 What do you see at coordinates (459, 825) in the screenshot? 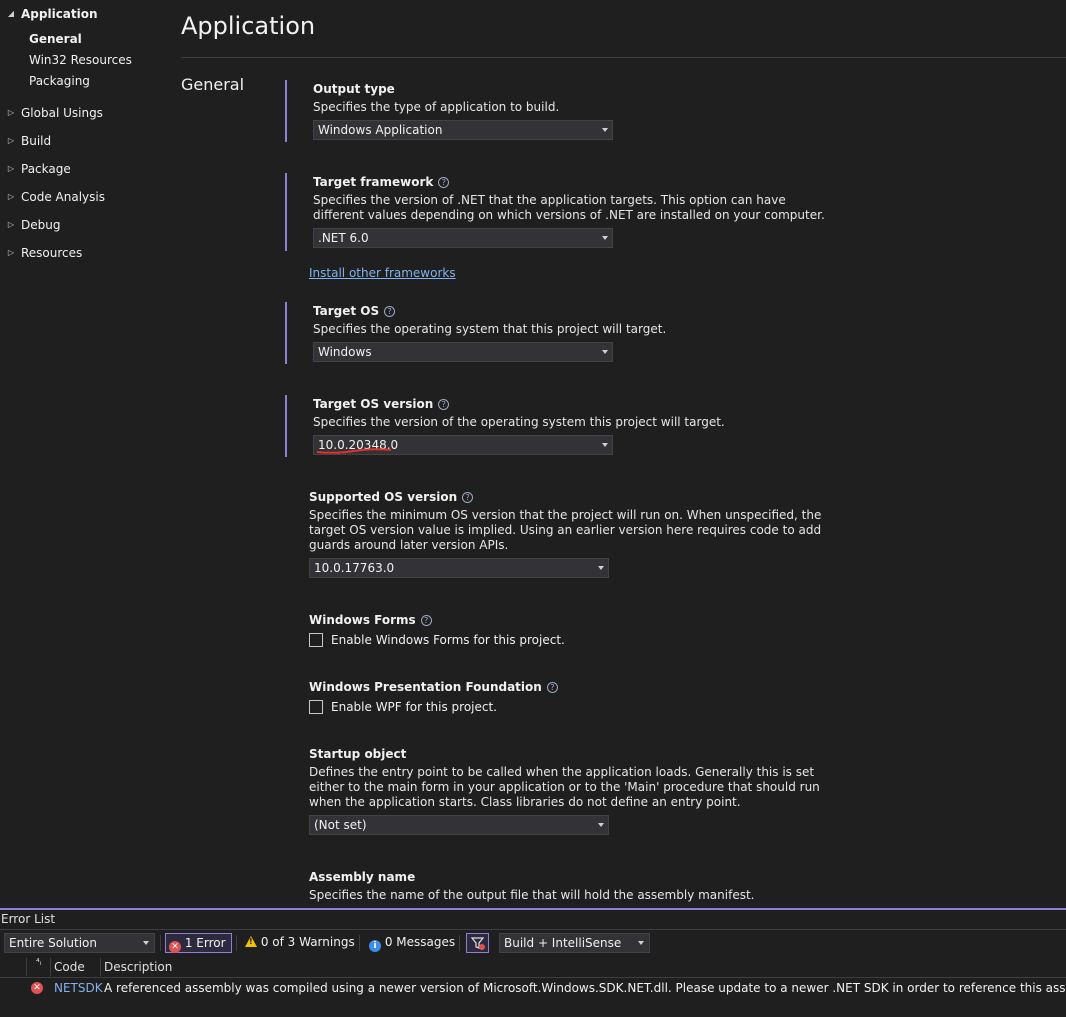
I see `startup-object-dropdown: (Not set)` at bounding box center [459, 825].